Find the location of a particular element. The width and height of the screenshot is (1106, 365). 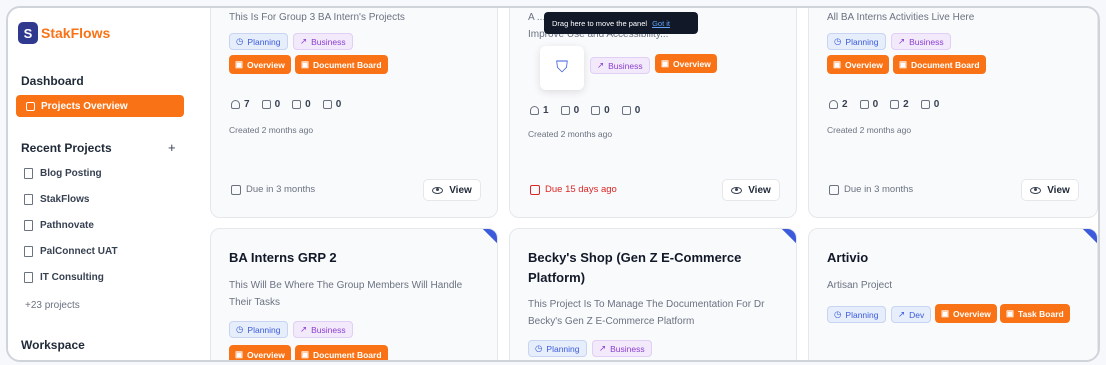

task-board-button: ▣ Task Board is located at coordinates (1035, 313).